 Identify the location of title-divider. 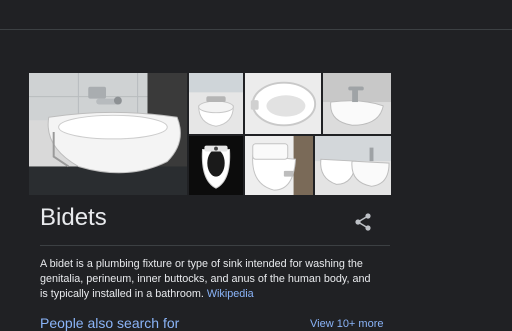
(215, 245).